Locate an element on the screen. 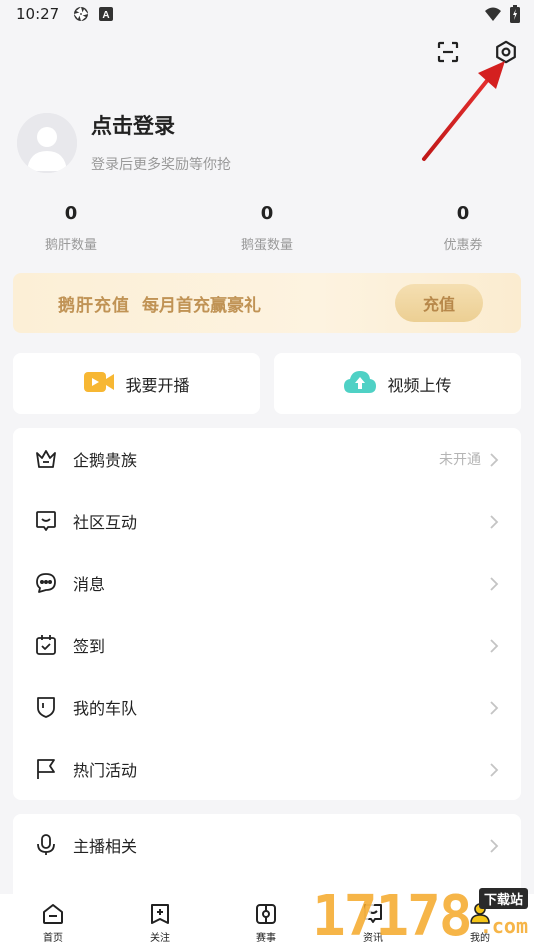 The height and width of the screenshot is (950, 534). menu-item-community: 社区互动 is located at coordinates (267, 521).